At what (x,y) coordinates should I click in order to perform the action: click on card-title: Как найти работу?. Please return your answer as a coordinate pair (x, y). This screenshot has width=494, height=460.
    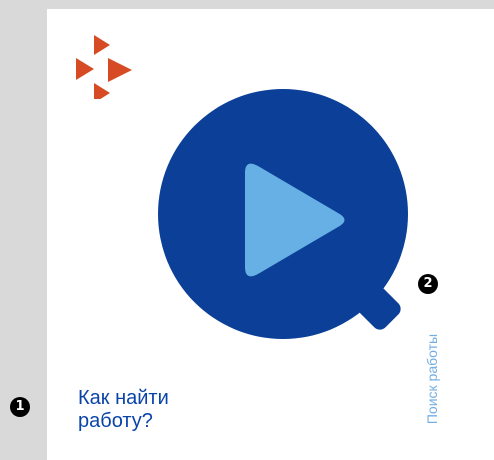
    Looking at the image, I should click on (123, 409).